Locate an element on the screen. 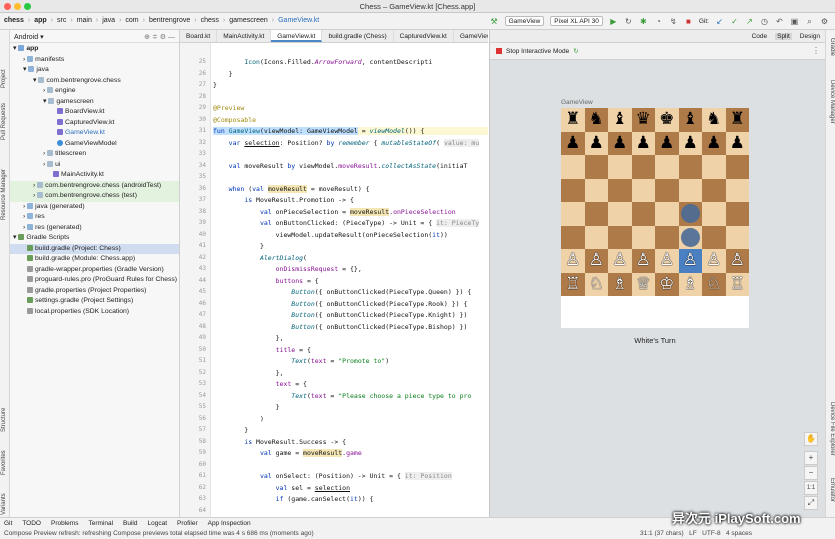  code-line: when (val moveResult = moveResult) { is located at coordinates (291, 188).